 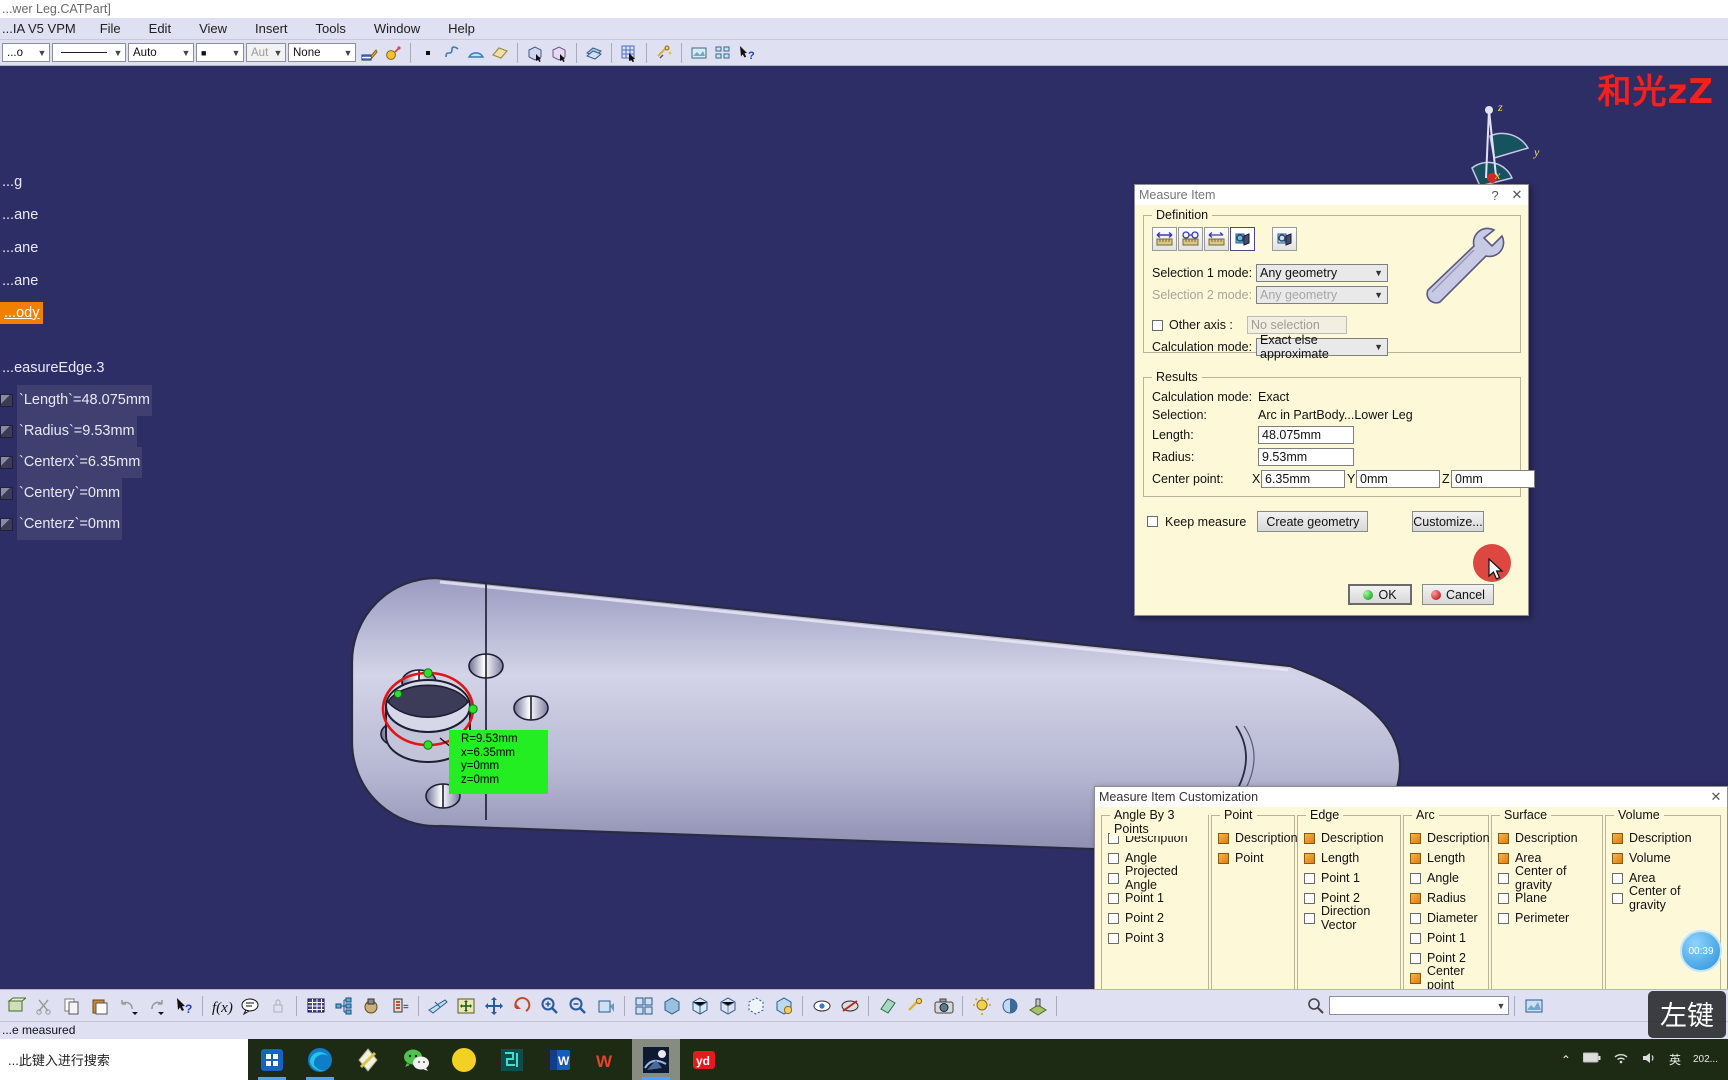 What do you see at coordinates (1158, 918) in the screenshot?
I see `checkbox-row: Point 2` at bounding box center [1158, 918].